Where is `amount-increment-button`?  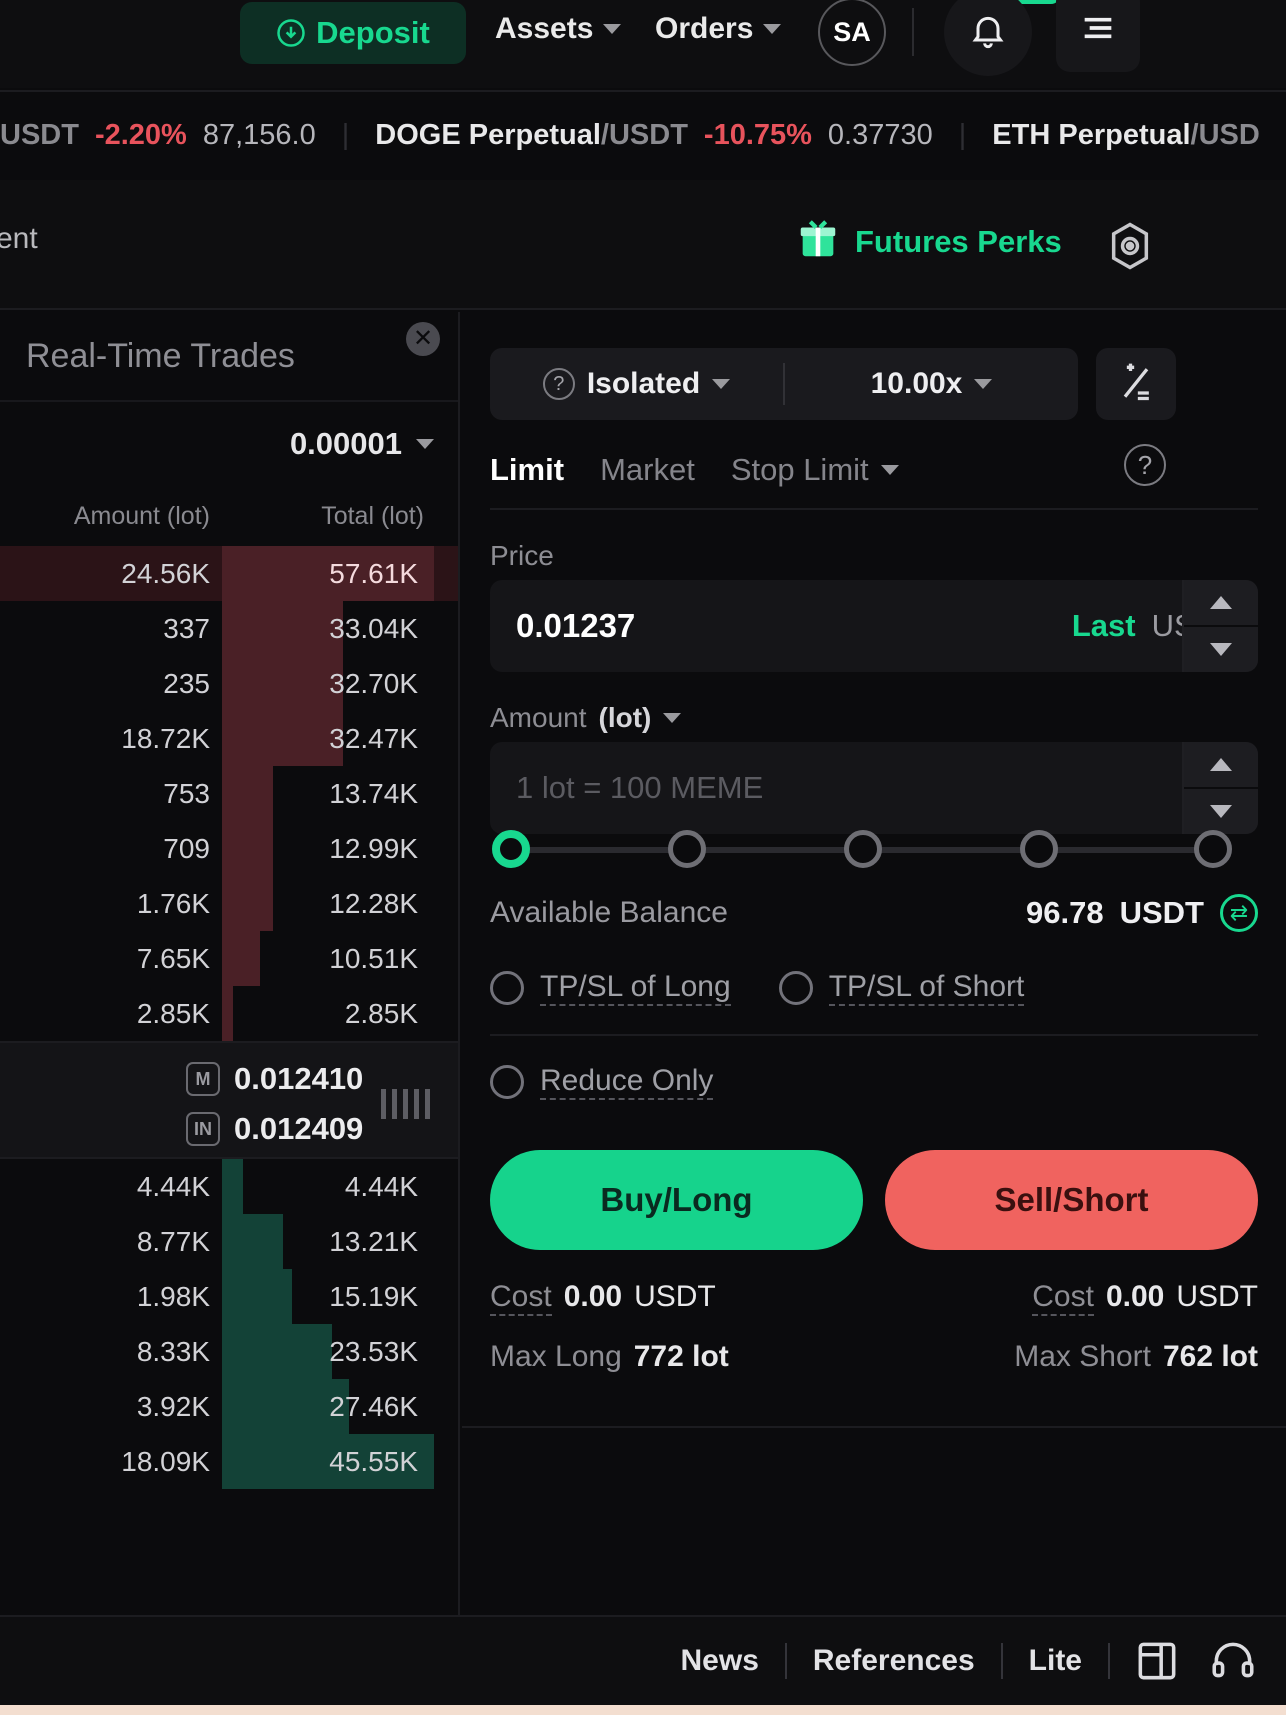 amount-increment-button is located at coordinates (1221, 765).